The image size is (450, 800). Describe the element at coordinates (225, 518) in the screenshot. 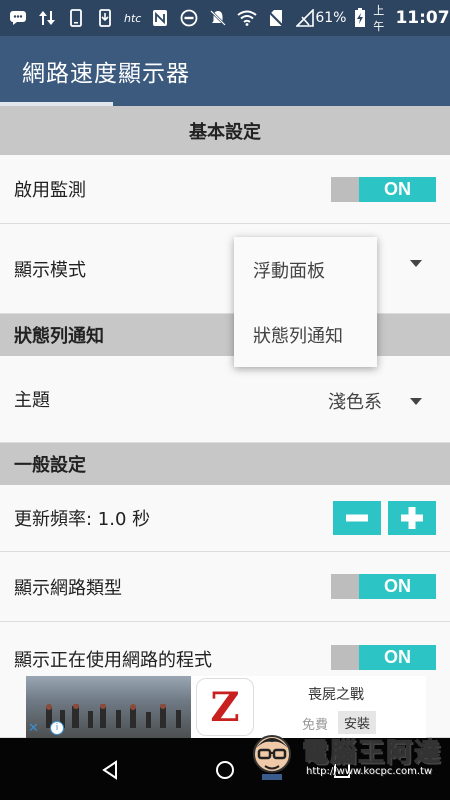

I see `setting-row-update-rate: 更新頻率: 1.0 秒` at that location.